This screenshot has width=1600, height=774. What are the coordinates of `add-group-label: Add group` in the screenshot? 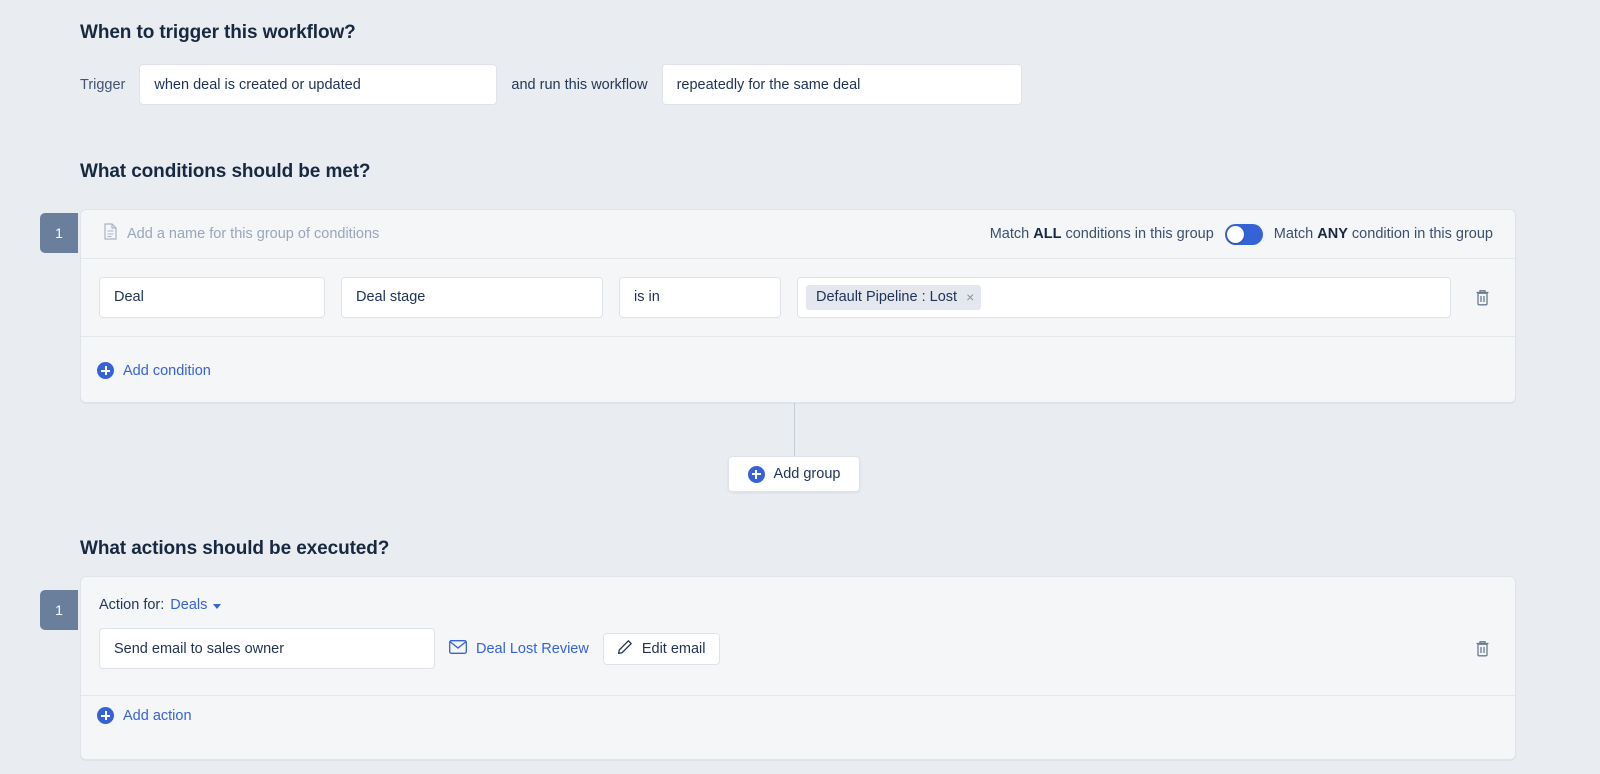 It's located at (807, 474).